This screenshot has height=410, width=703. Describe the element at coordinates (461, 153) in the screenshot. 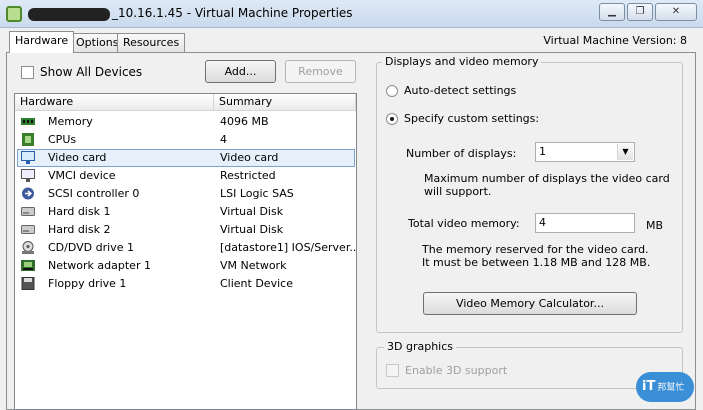

I see `number-of-displays-label: Number of displays:` at that location.